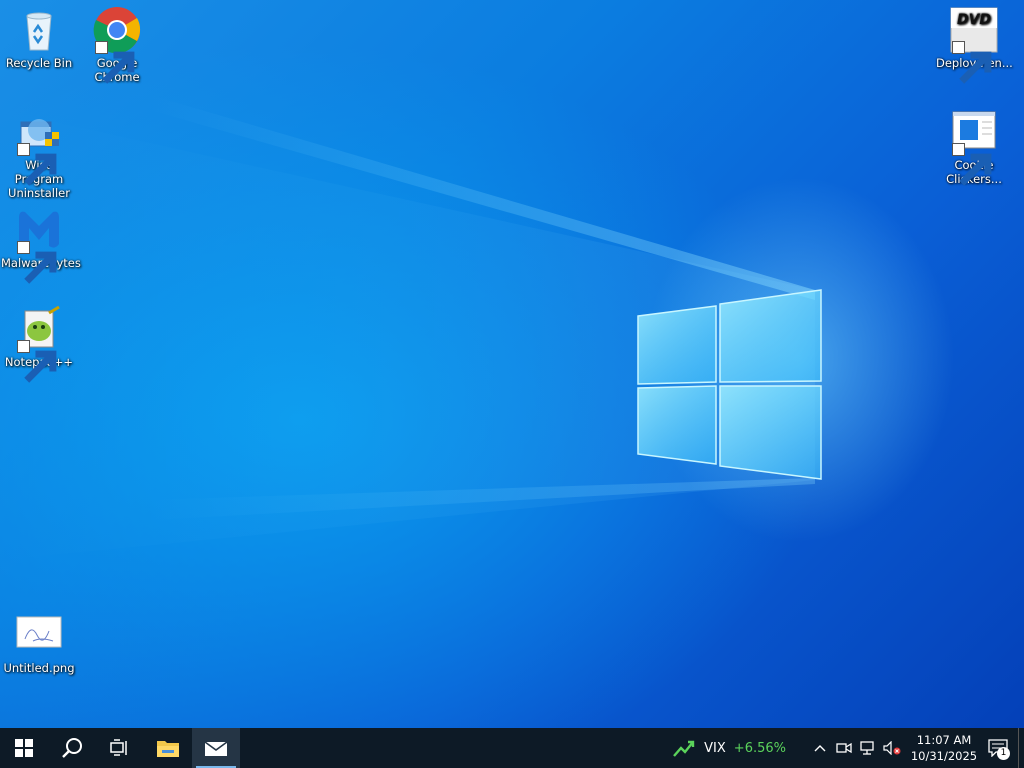 The height and width of the screenshot is (768, 1024). Describe the element at coordinates (759, 748) in the screenshot. I see `stock-change: +6.56%` at that location.